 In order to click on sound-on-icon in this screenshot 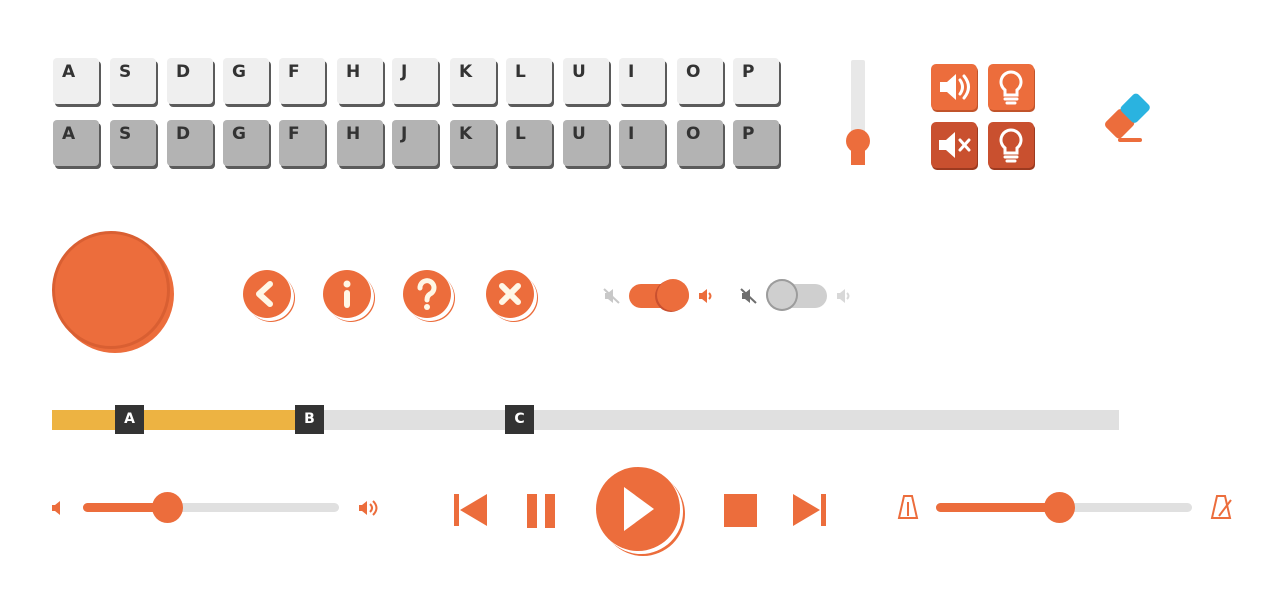, I will do `click(955, 87)`.